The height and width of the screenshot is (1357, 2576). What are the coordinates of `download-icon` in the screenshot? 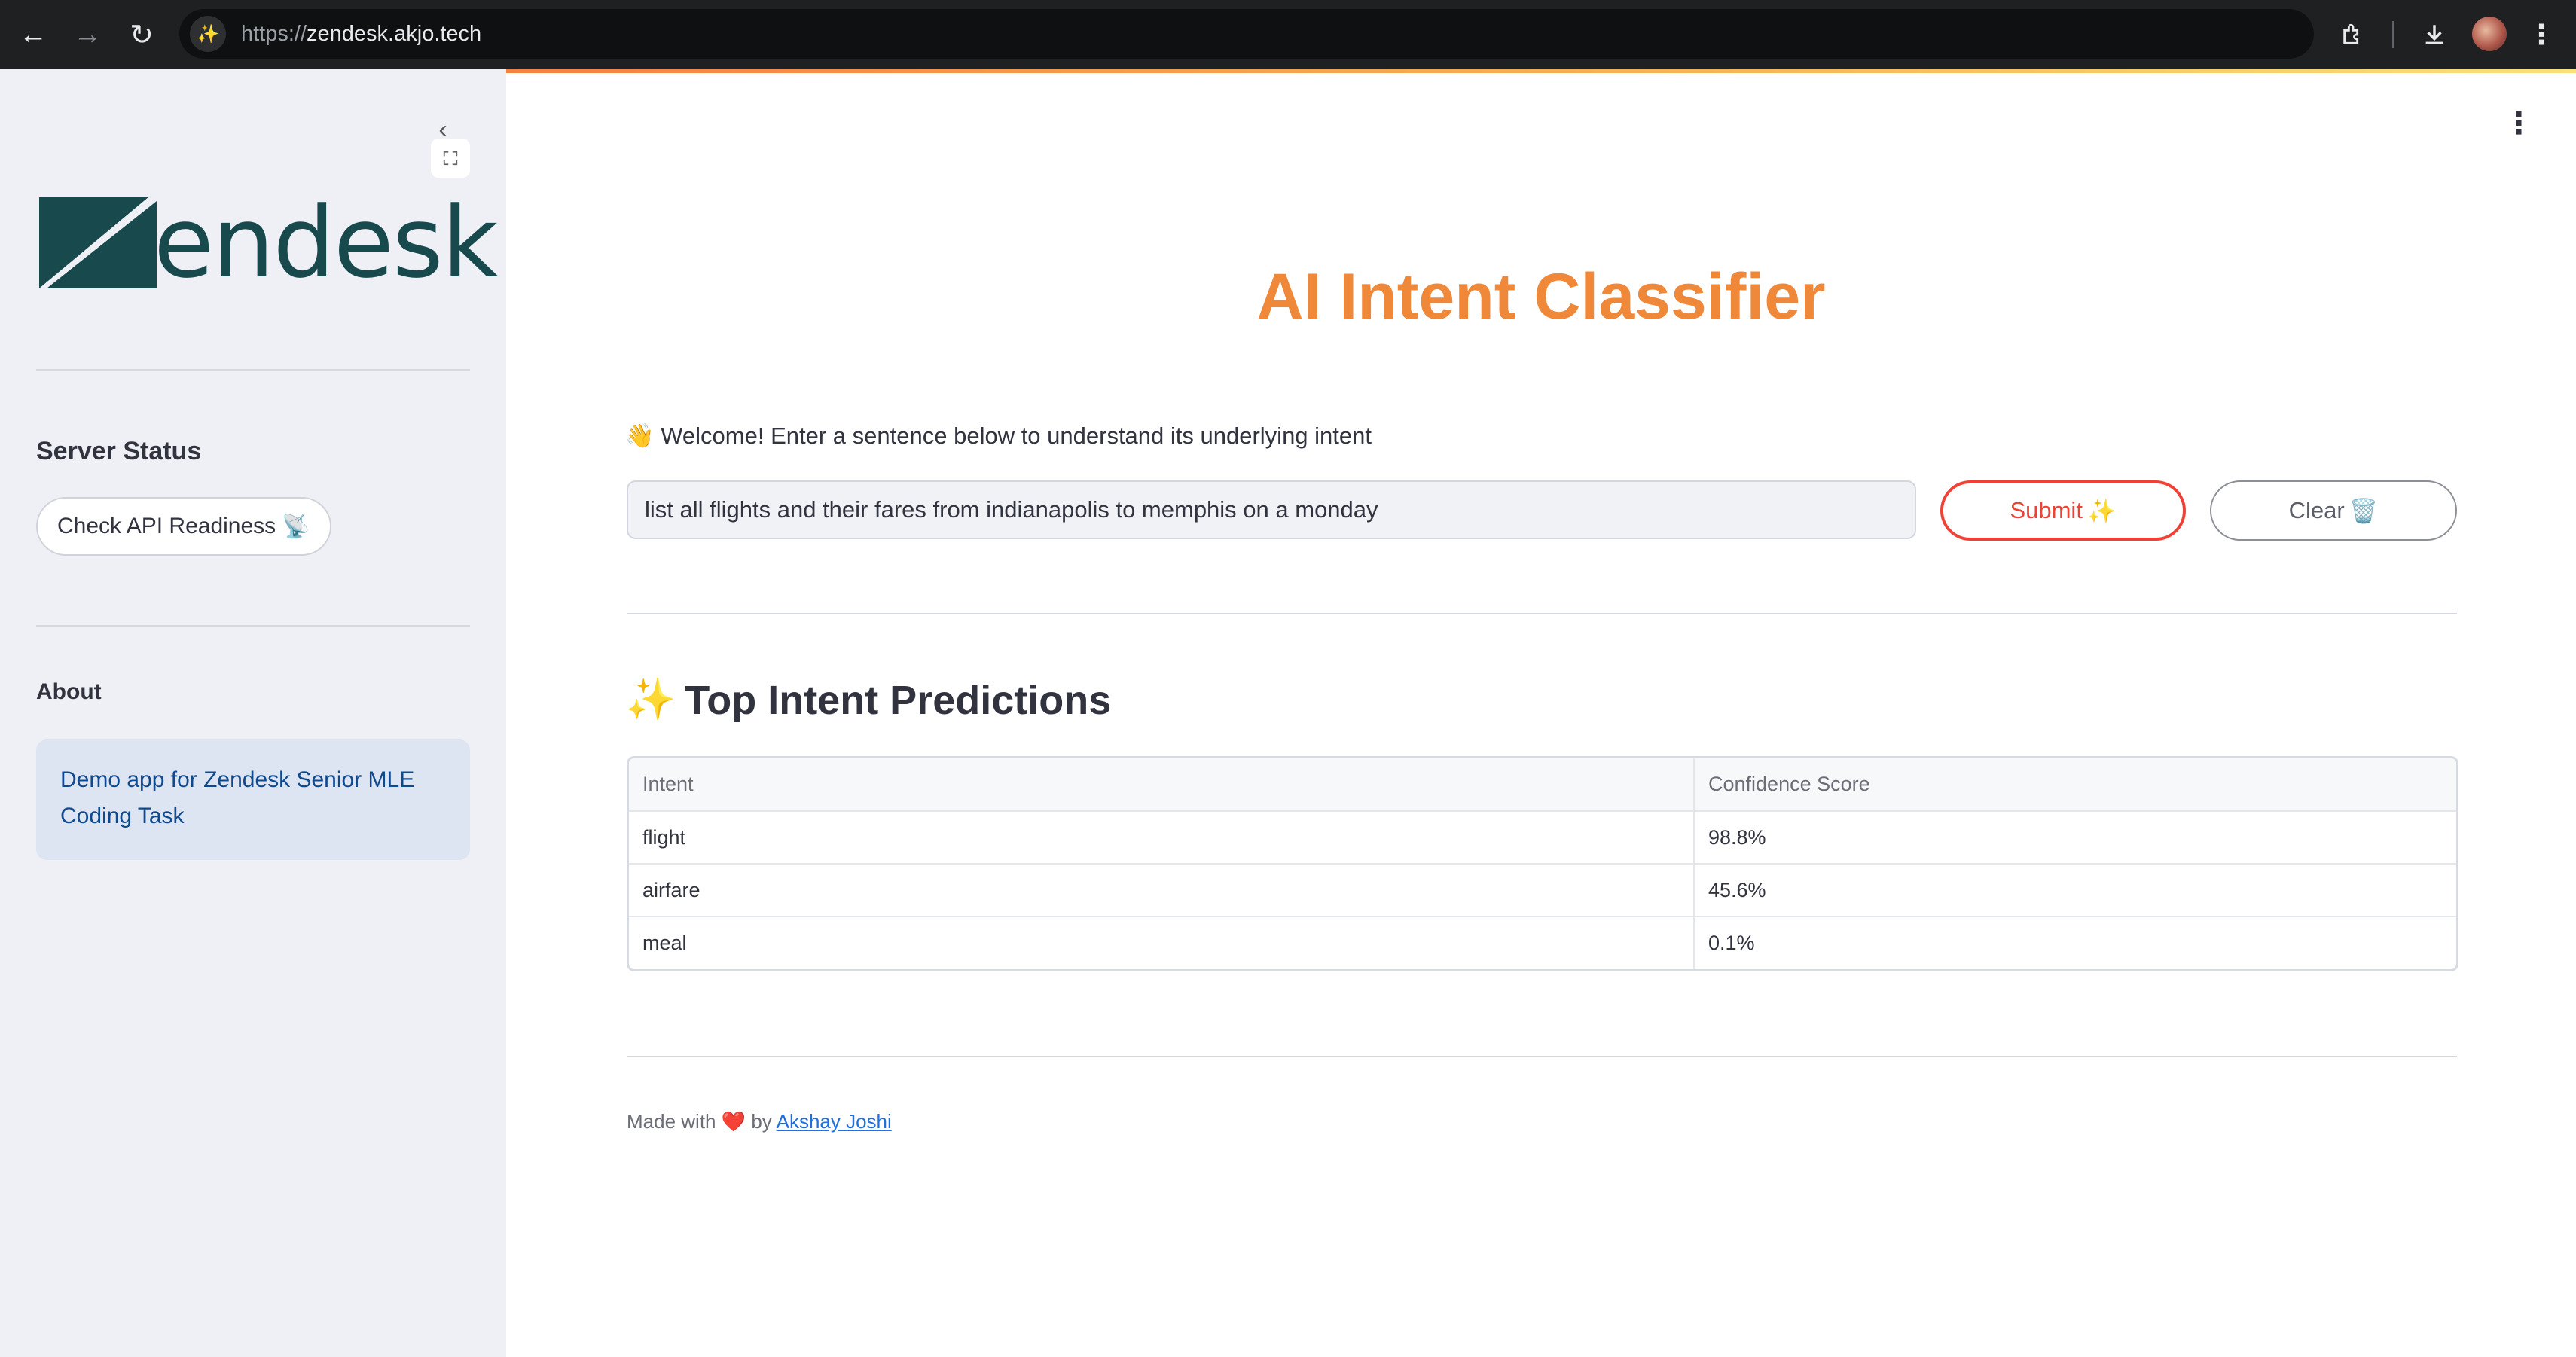 It's located at (2434, 35).